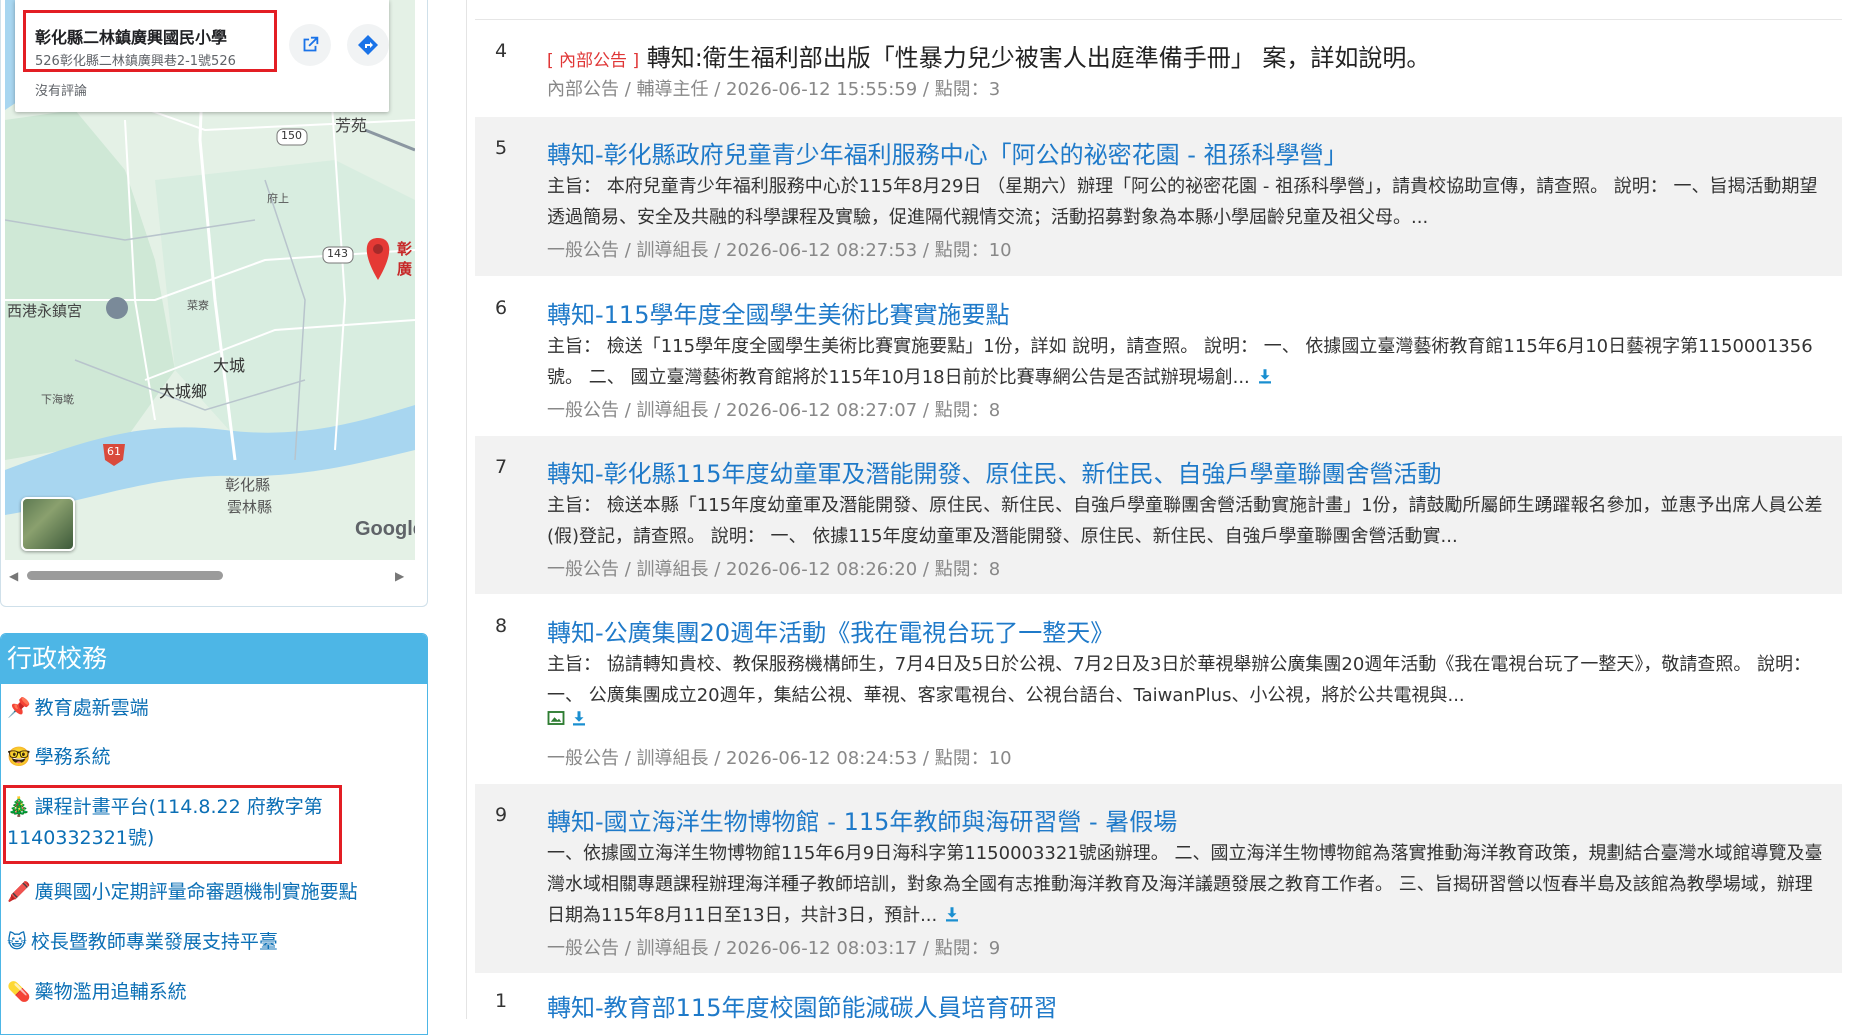 The image size is (1851, 1035). What do you see at coordinates (501, 815) in the screenshot?
I see `item-number: 9` at bounding box center [501, 815].